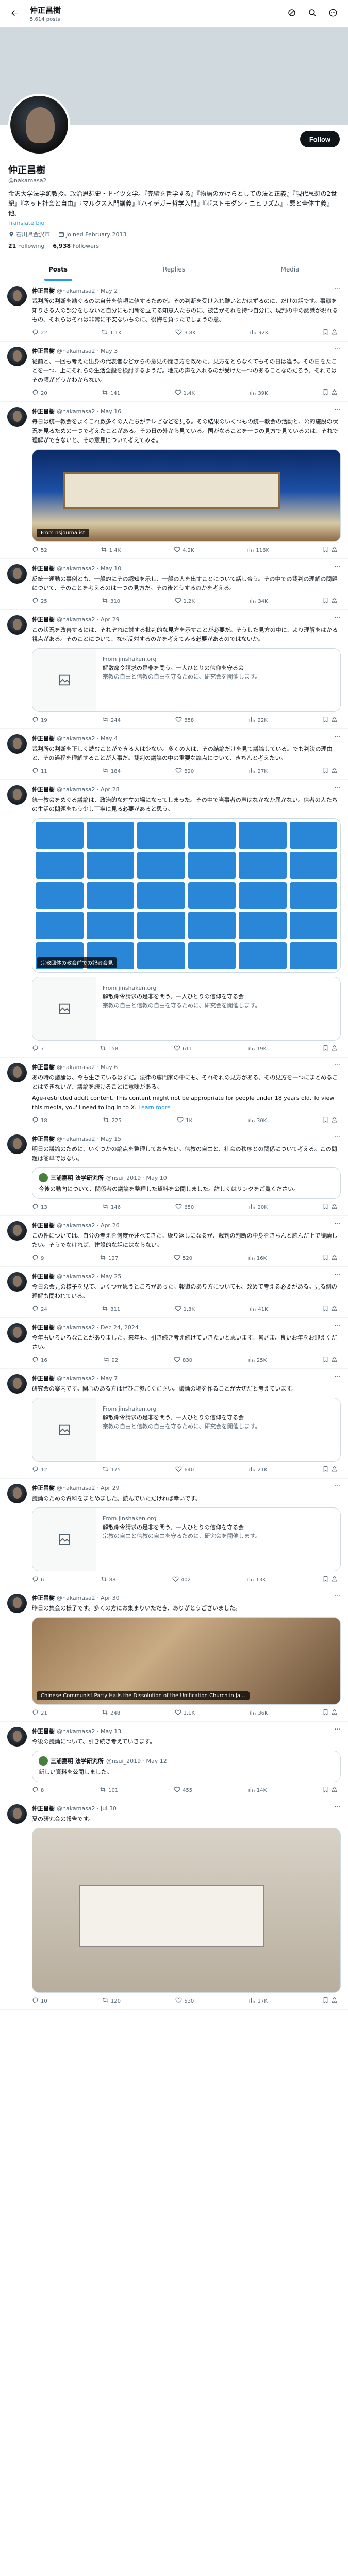 The height and width of the screenshot is (2576, 348). Describe the element at coordinates (39, 1360) in the screenshot. I see `reply-button: 16` at that location.